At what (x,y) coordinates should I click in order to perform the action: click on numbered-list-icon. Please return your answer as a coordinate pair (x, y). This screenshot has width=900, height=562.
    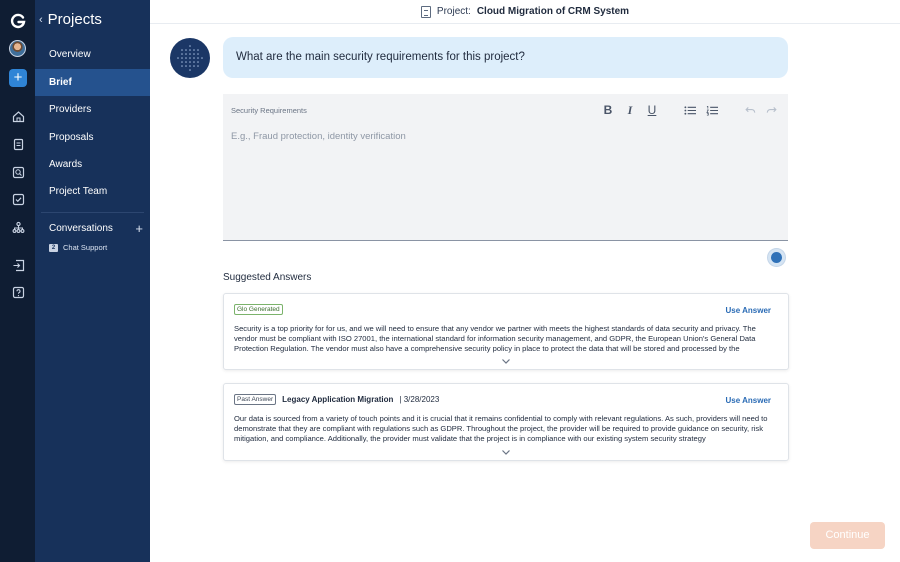
    Looking at the image, I should click on (712, 110).